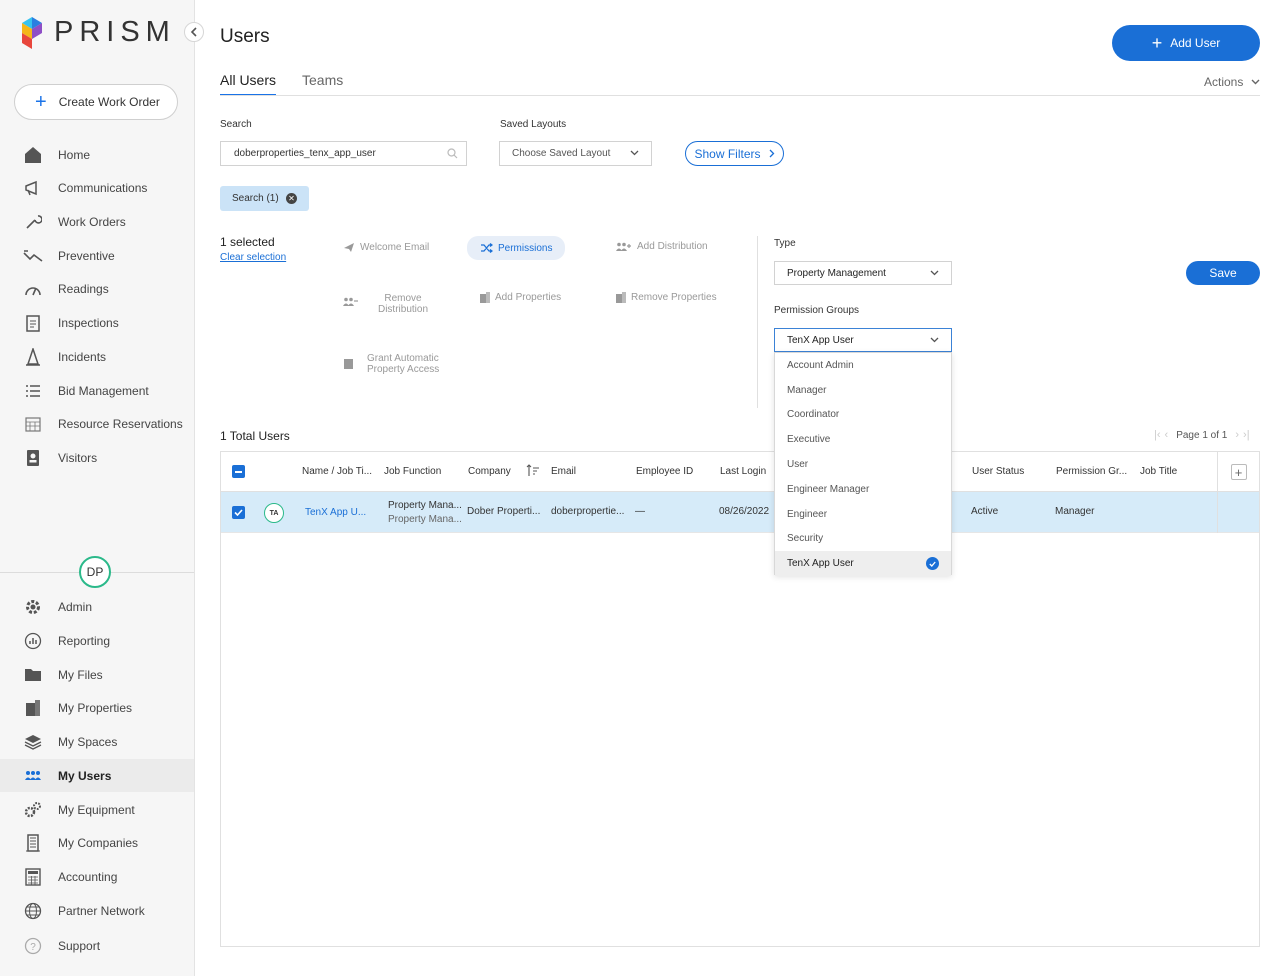 The height and width of the screenshot is (976, 1280). Describe the element at coordinates (932, 564) in the screenshot. I see `check-circle-icon` at that location.